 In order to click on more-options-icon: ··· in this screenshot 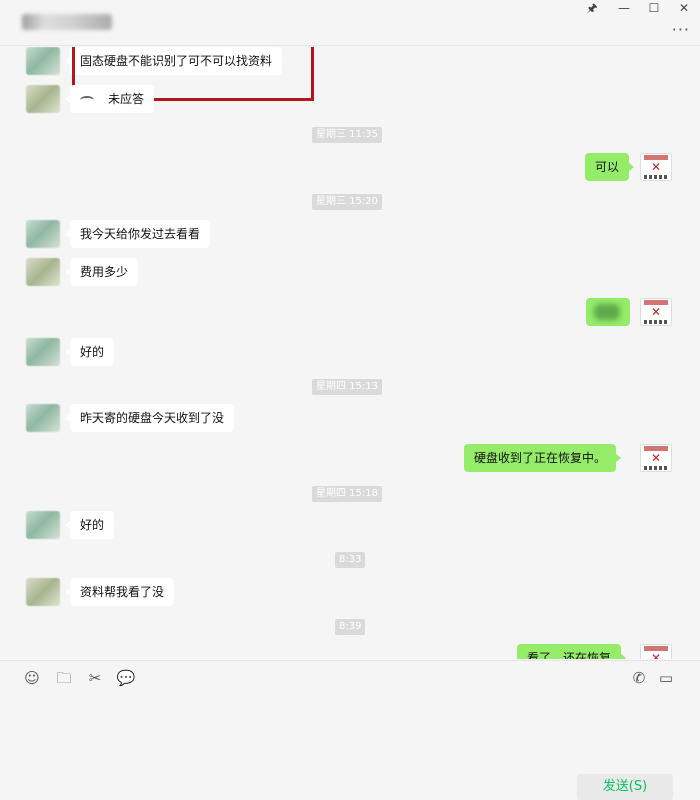, I will do `click(681, 29)`.